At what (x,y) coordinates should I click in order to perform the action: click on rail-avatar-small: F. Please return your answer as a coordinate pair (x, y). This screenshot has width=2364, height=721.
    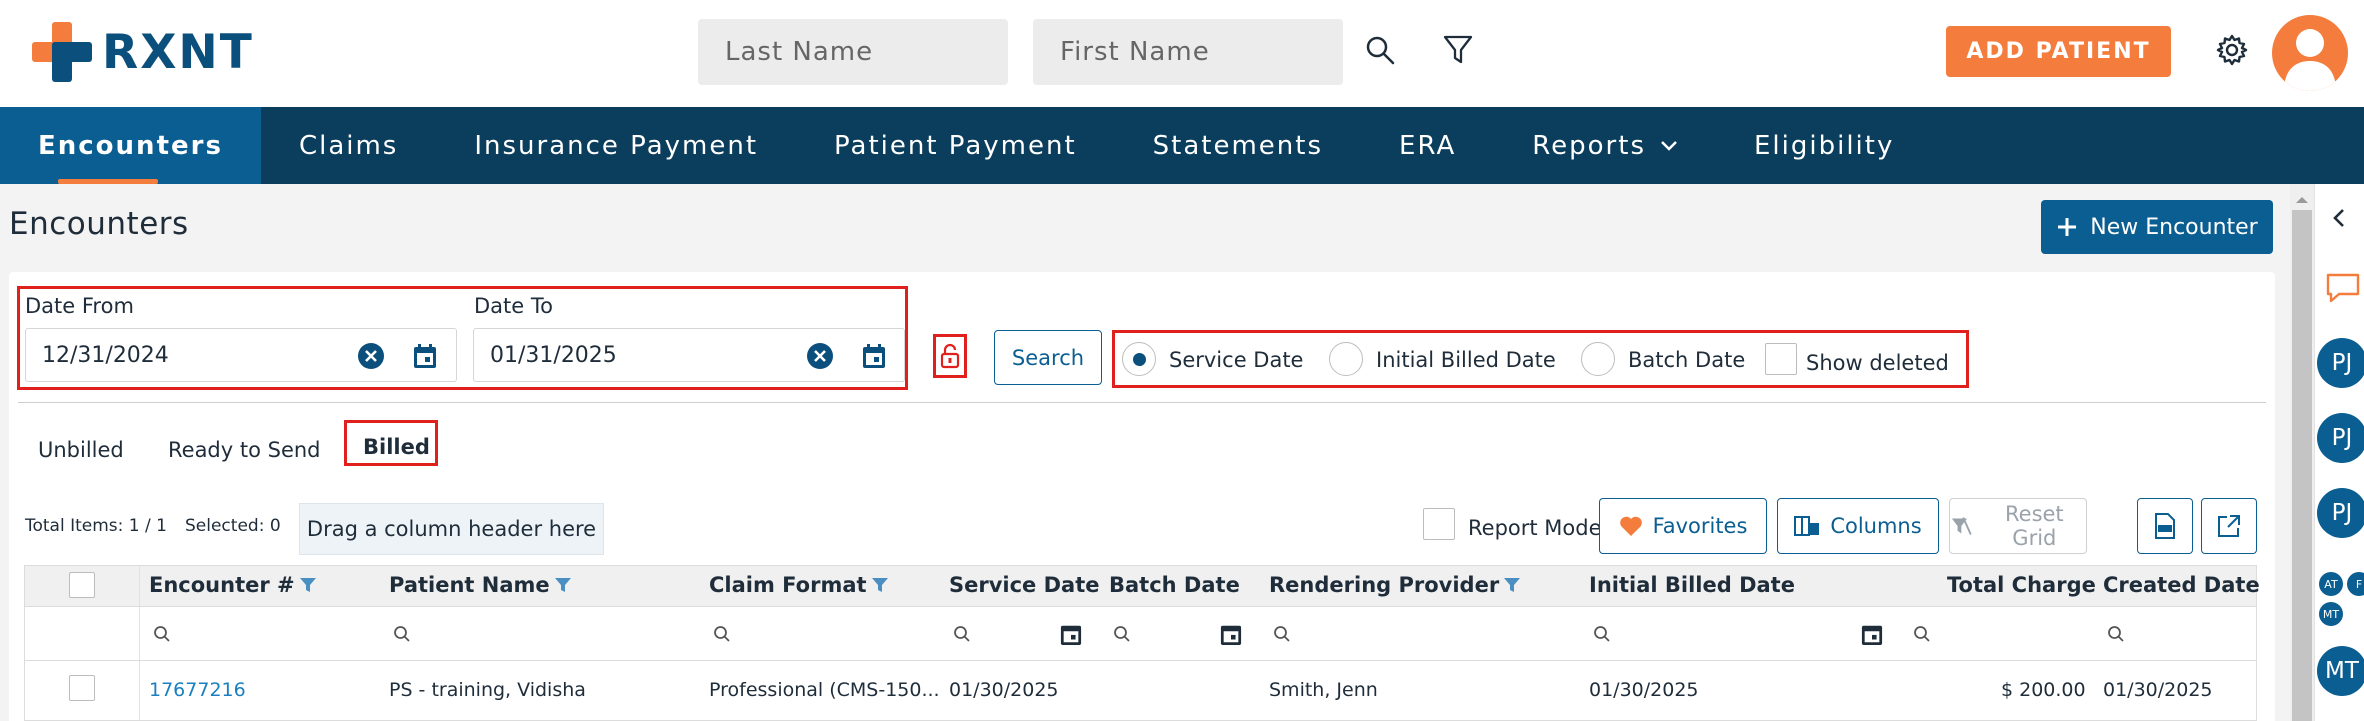
    Looking at the image, I should click on (2355, 584).